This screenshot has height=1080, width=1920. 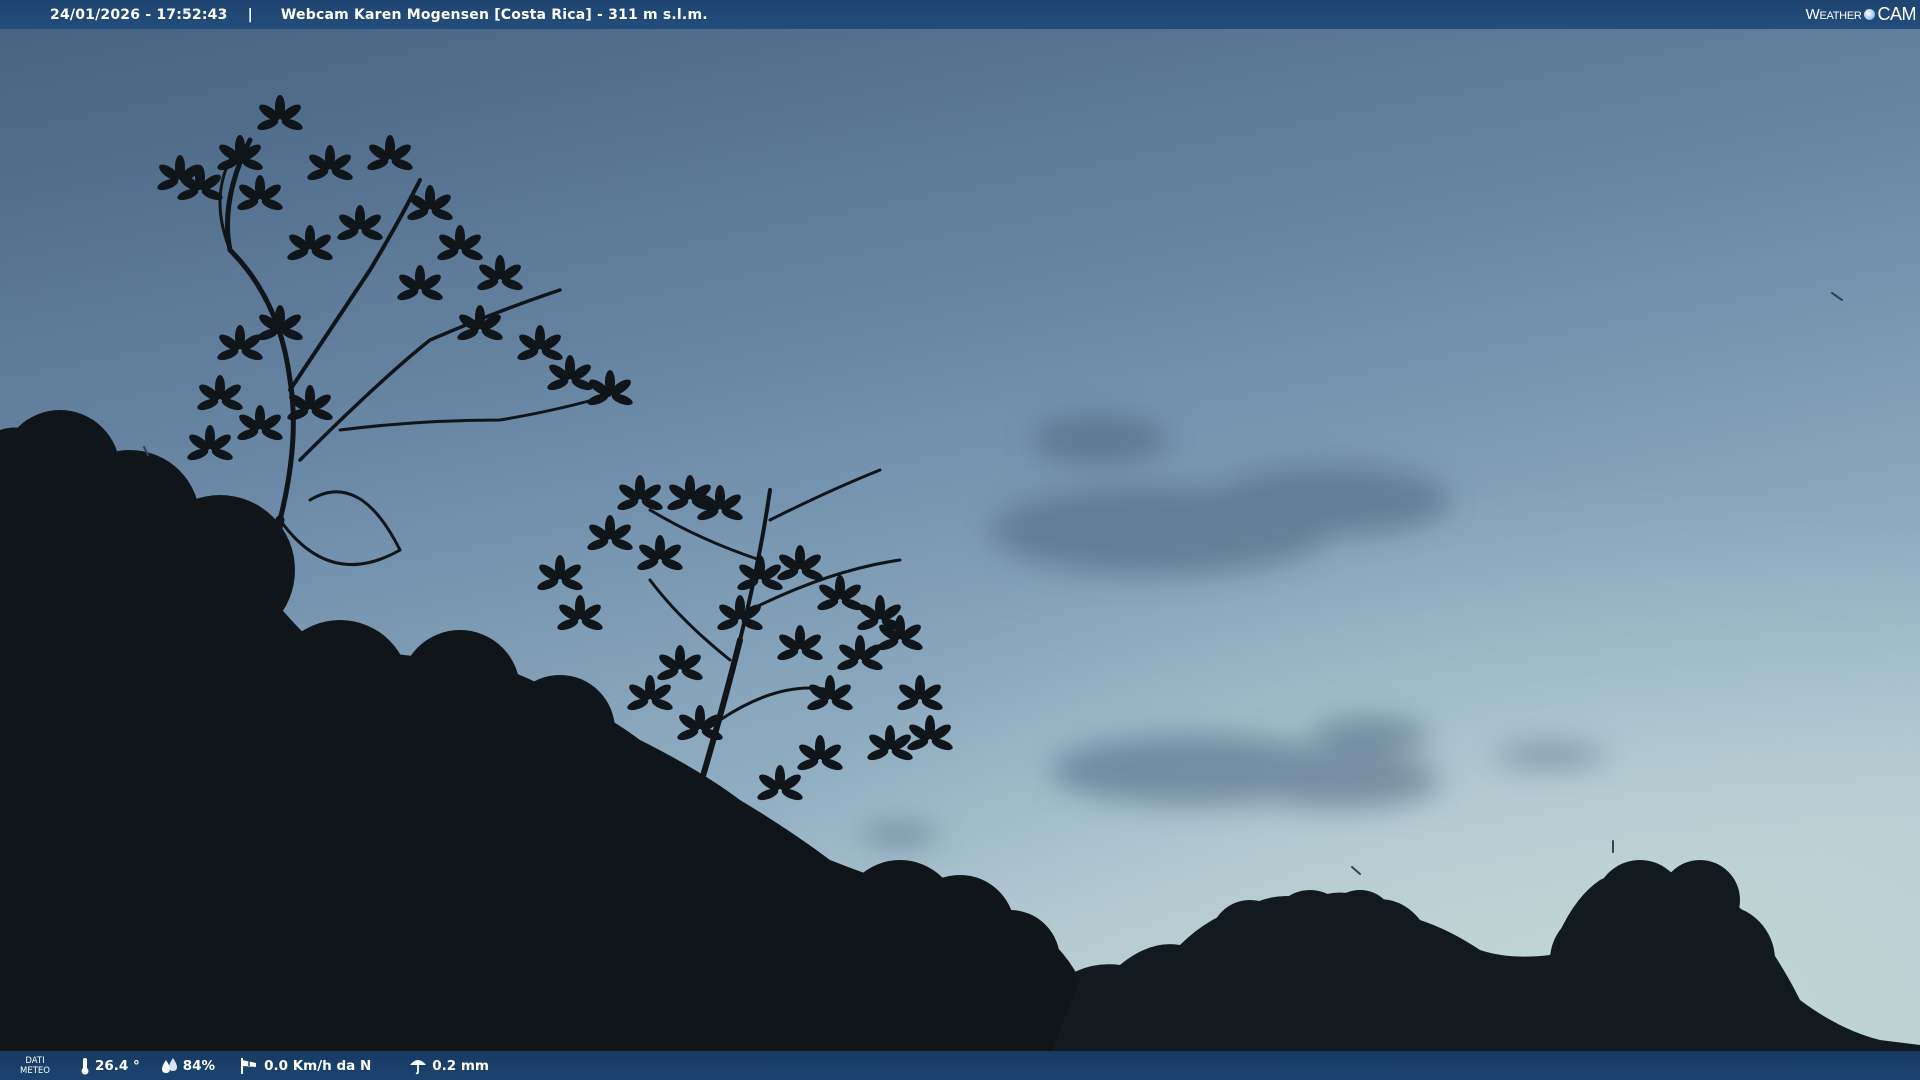 I want to click on umbrella-icon, so click(x=418, y=1066).